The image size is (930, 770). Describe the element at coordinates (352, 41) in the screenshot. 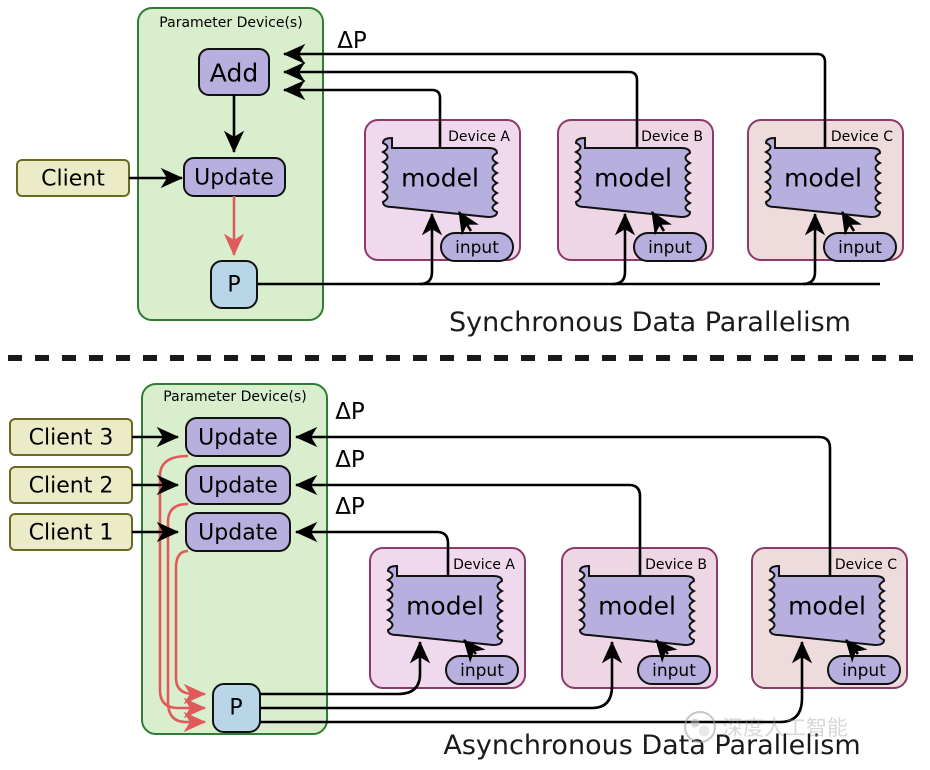

I see `sync-delta-p-label: ΔP` at that location.